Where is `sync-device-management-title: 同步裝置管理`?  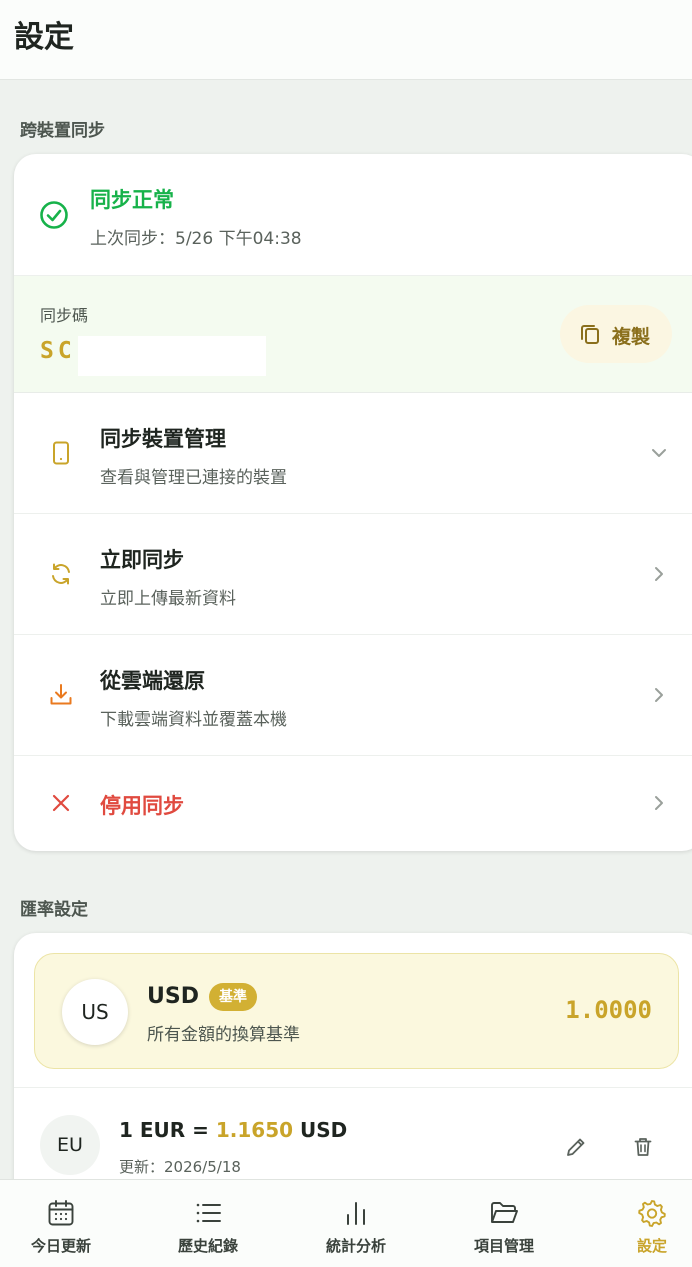 sync-device-management-title: 同步裝置管理 is located at coordinates (163, 439).